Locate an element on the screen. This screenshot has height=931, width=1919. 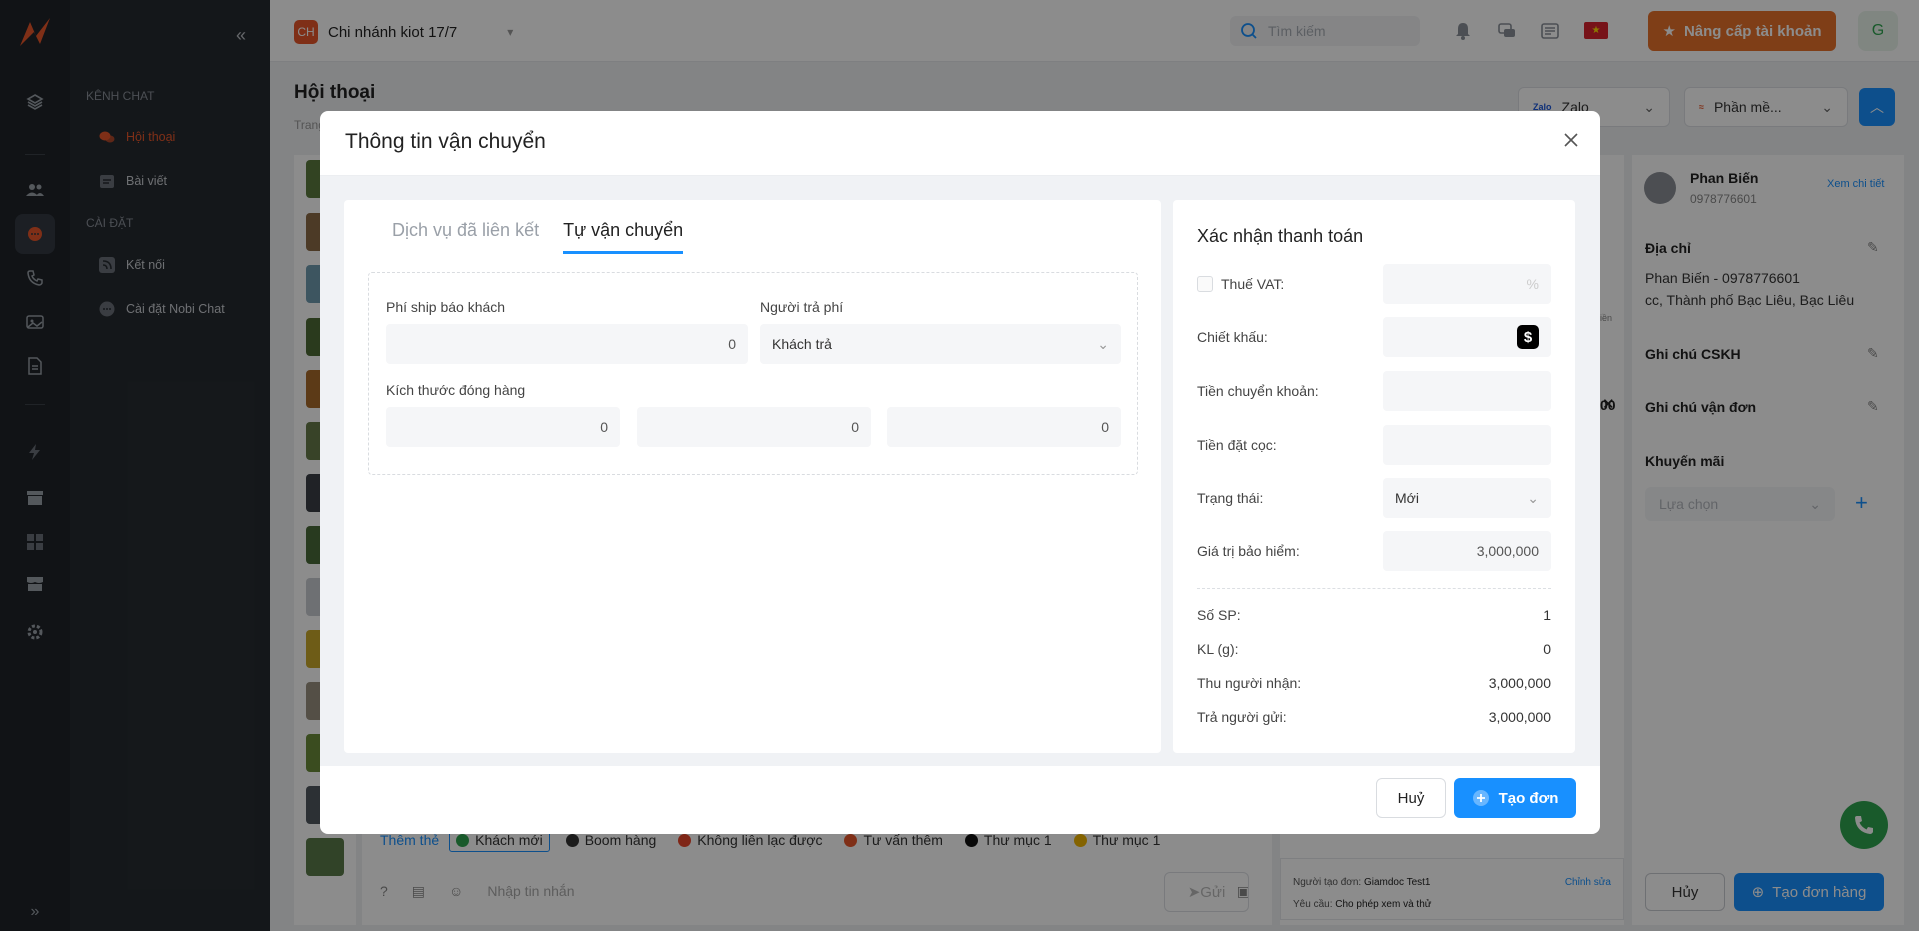
vat-checkbox is located at coordinates (1205, 284).